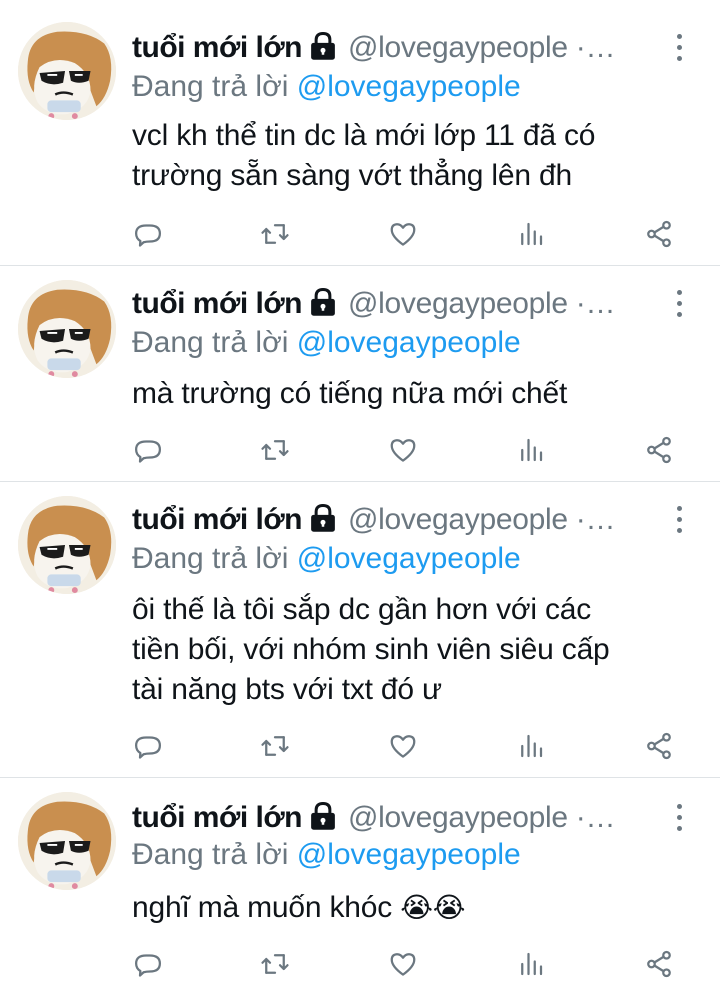 This screenshot has width=720, height=986. Describe the element at coordinates (266, 907) in the screenshot. I see `tweet-text-content: nghĩ mà muốn khóc` at that location.